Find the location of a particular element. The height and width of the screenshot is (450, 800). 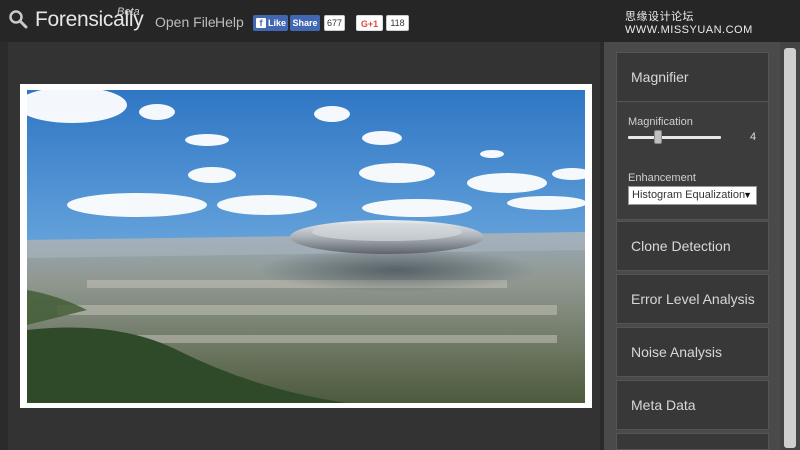

tool-label: Error Level Analysis is located at coordinates (693, 299).